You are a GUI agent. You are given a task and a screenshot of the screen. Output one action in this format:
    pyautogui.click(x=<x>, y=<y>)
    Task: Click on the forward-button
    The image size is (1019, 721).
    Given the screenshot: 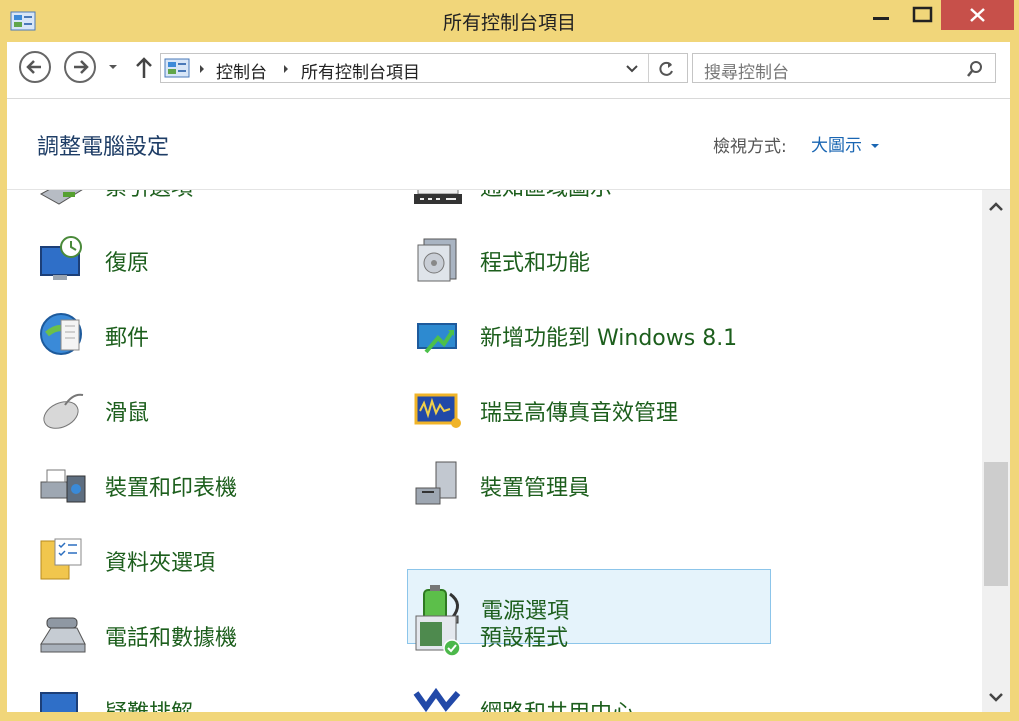 What is the action you would take?
    pyautogui.click(x=80, y=67)
    